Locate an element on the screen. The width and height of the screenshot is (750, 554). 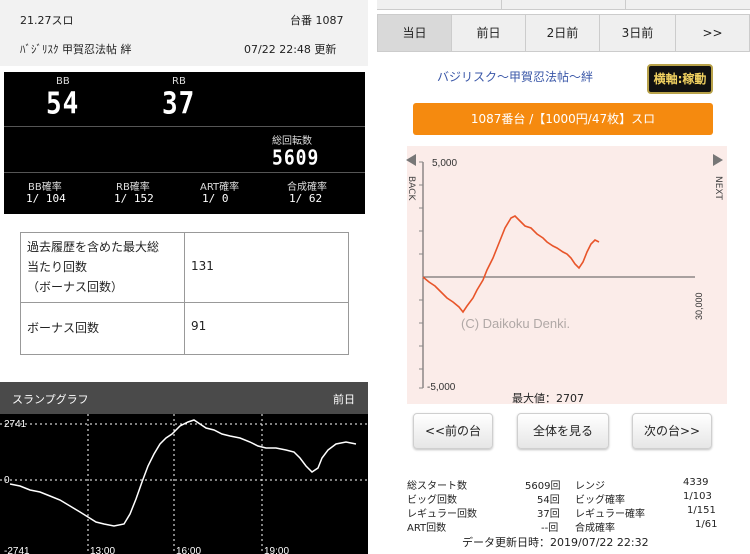
graph-y-top-label: 5,000 is located at coordinates (444, 163).